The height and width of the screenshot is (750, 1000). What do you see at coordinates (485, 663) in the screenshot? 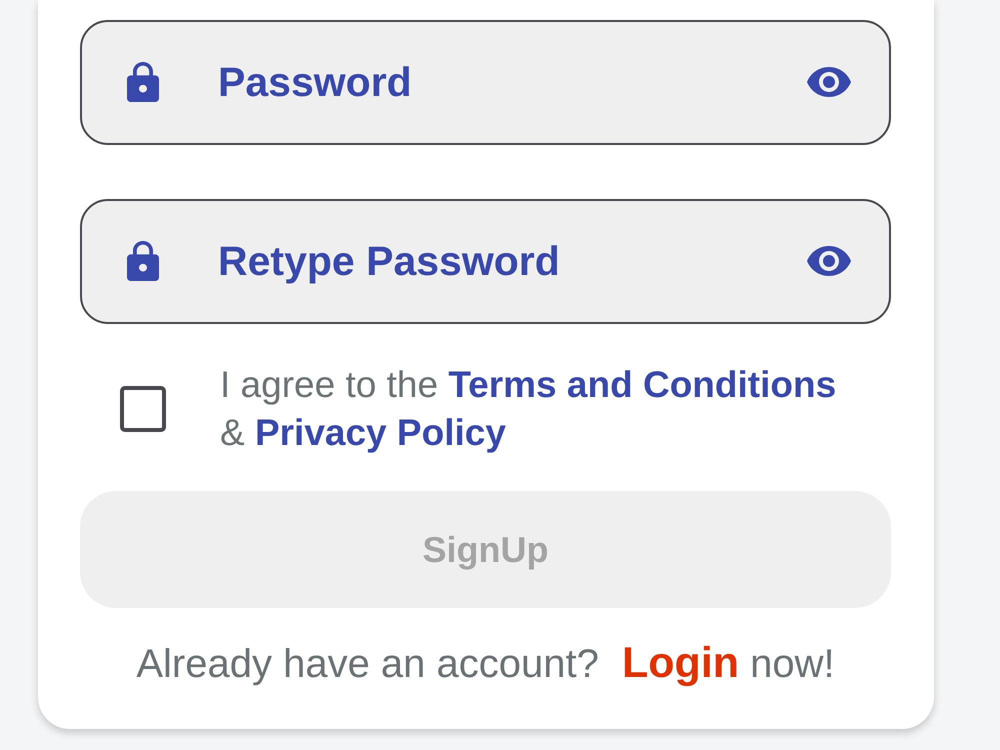
I see `login-prompt-text: Already have an account? Login now!` at bounding box center [485, 663].